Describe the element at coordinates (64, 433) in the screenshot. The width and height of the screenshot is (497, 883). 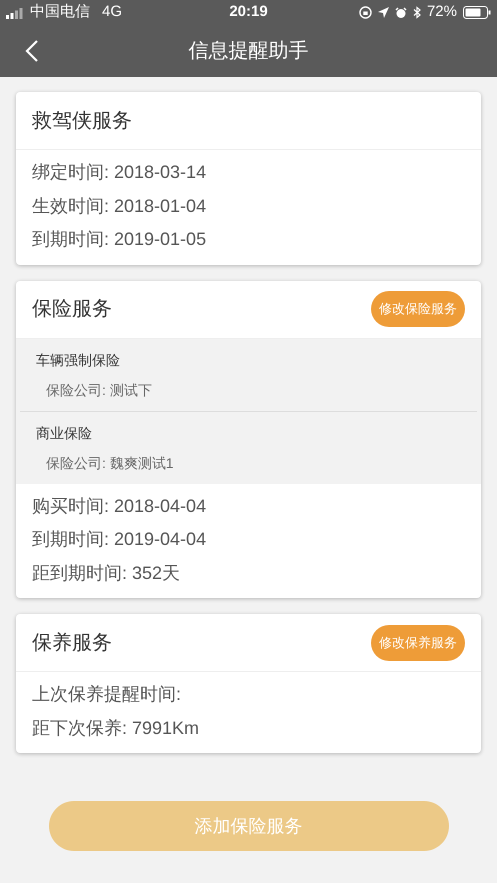
I see `policy-name: 商业保险` at that location.